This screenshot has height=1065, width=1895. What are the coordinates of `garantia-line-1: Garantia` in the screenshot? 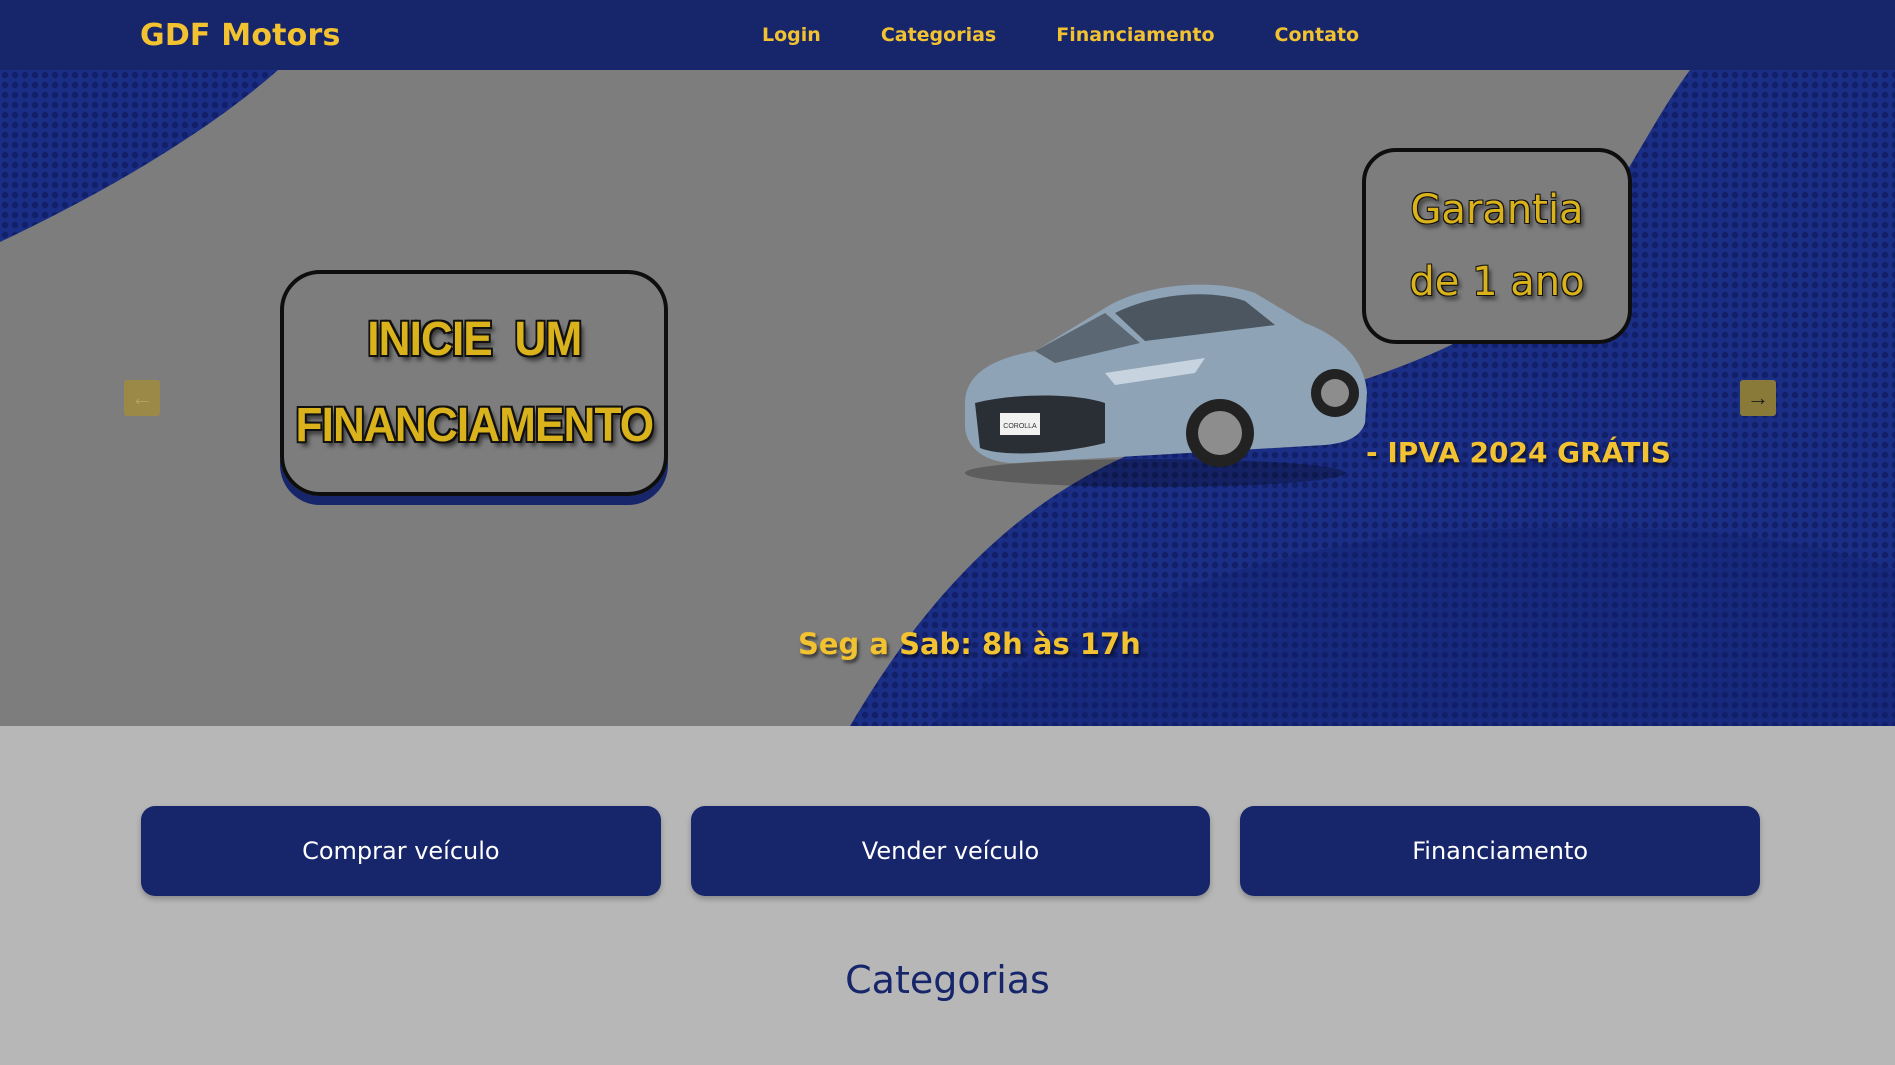 It's located at (1497, 210).